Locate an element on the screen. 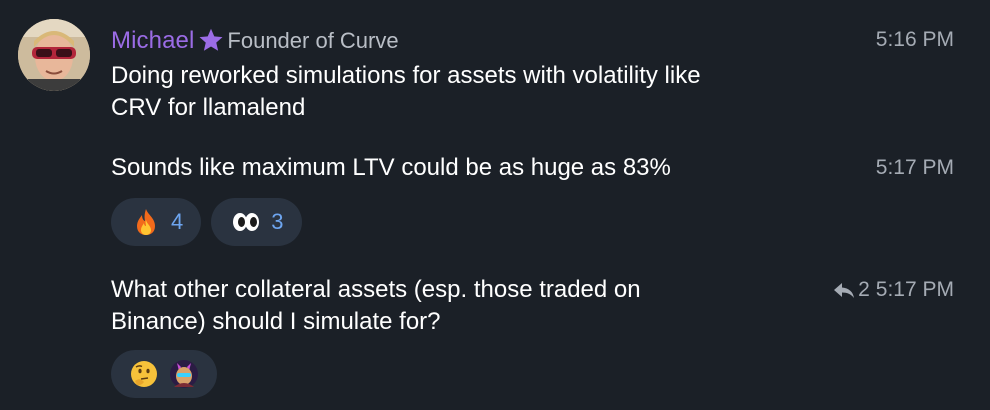 Image resolution: width=990 pixels, height=410 pixels. llama-avatar-emoji-icon is located at coordinates (184, 374).